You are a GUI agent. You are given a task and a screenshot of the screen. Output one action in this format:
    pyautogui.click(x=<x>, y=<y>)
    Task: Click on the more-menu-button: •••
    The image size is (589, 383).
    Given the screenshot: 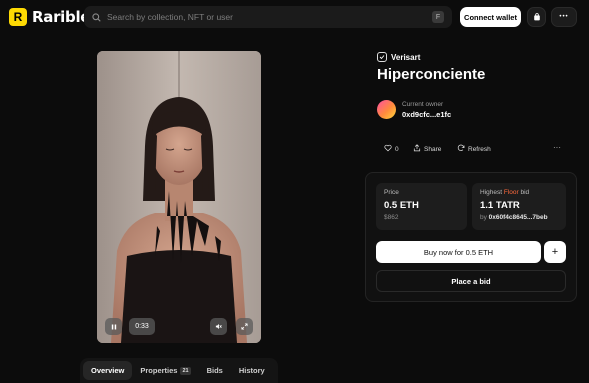 What is the action you would take?
    pyautogui.click(x=564, y=17)
    